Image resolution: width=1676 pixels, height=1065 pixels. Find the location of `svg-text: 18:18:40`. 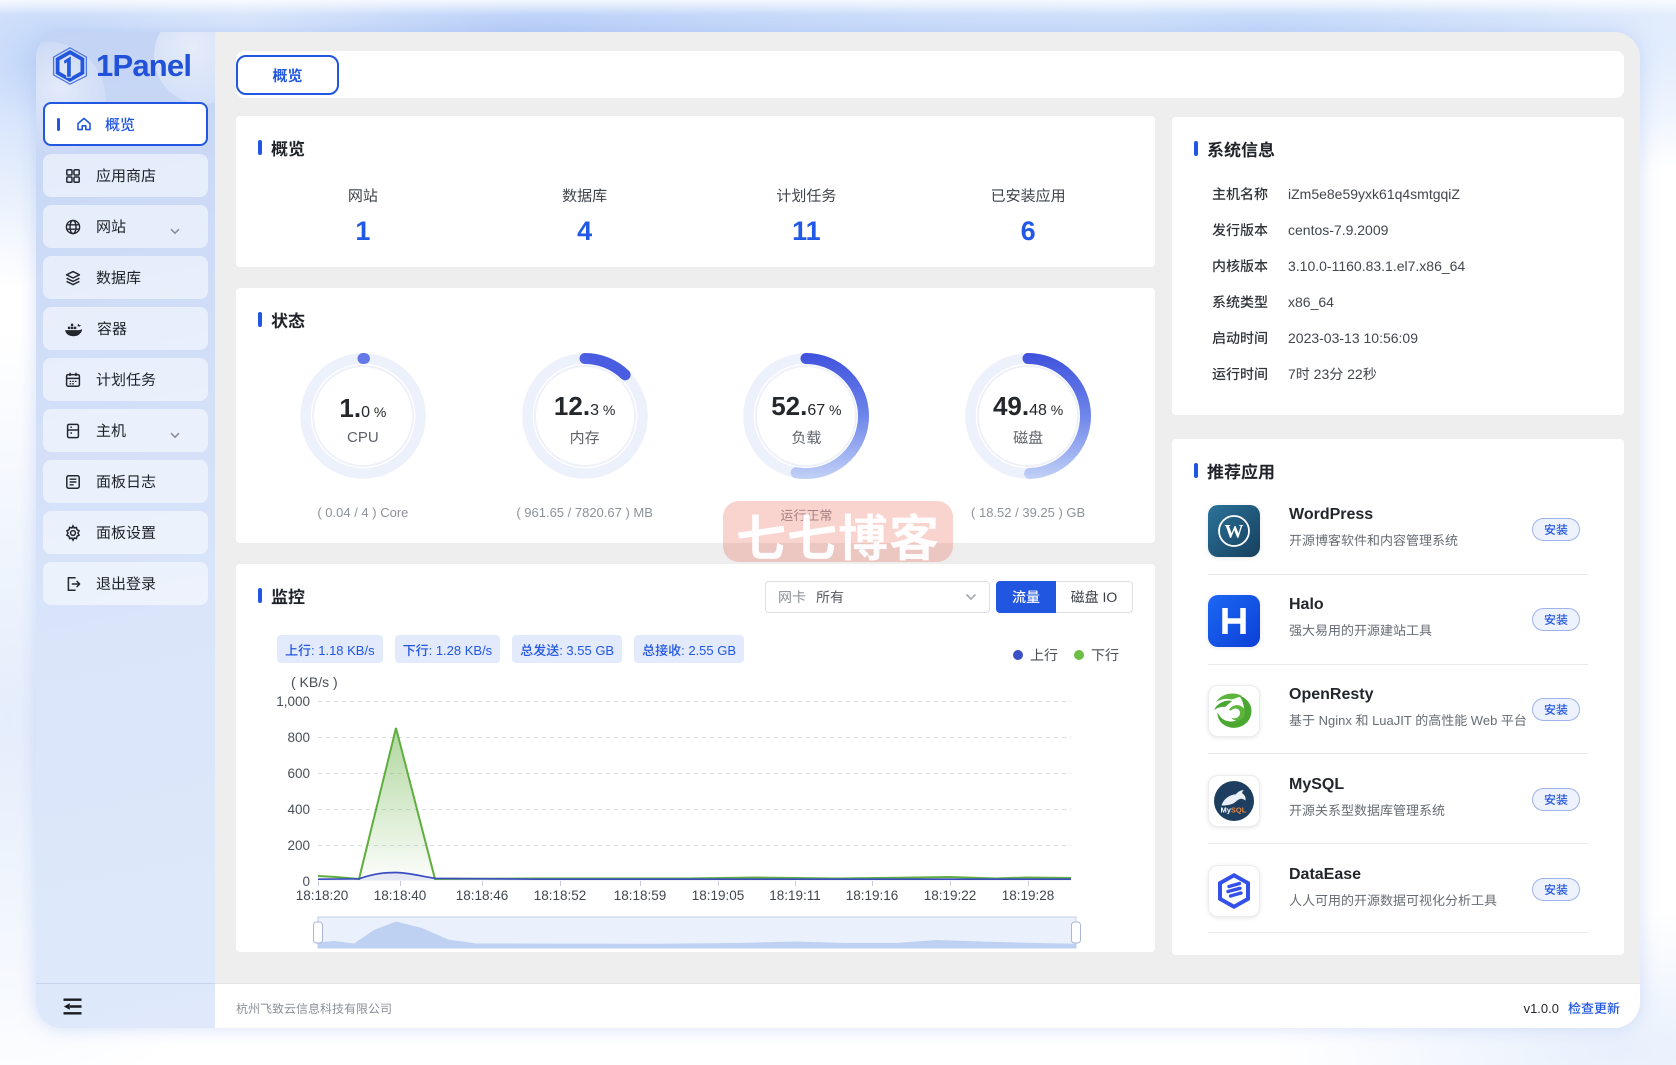

svg-text: 18:18:40 is located at coordinates (400, 895).